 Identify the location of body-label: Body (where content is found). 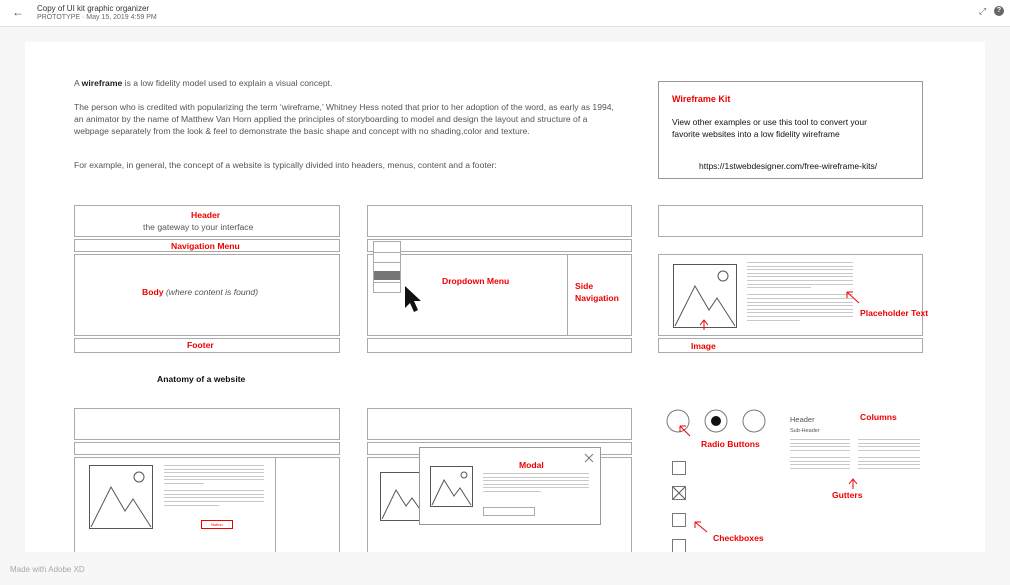
(200, 292).